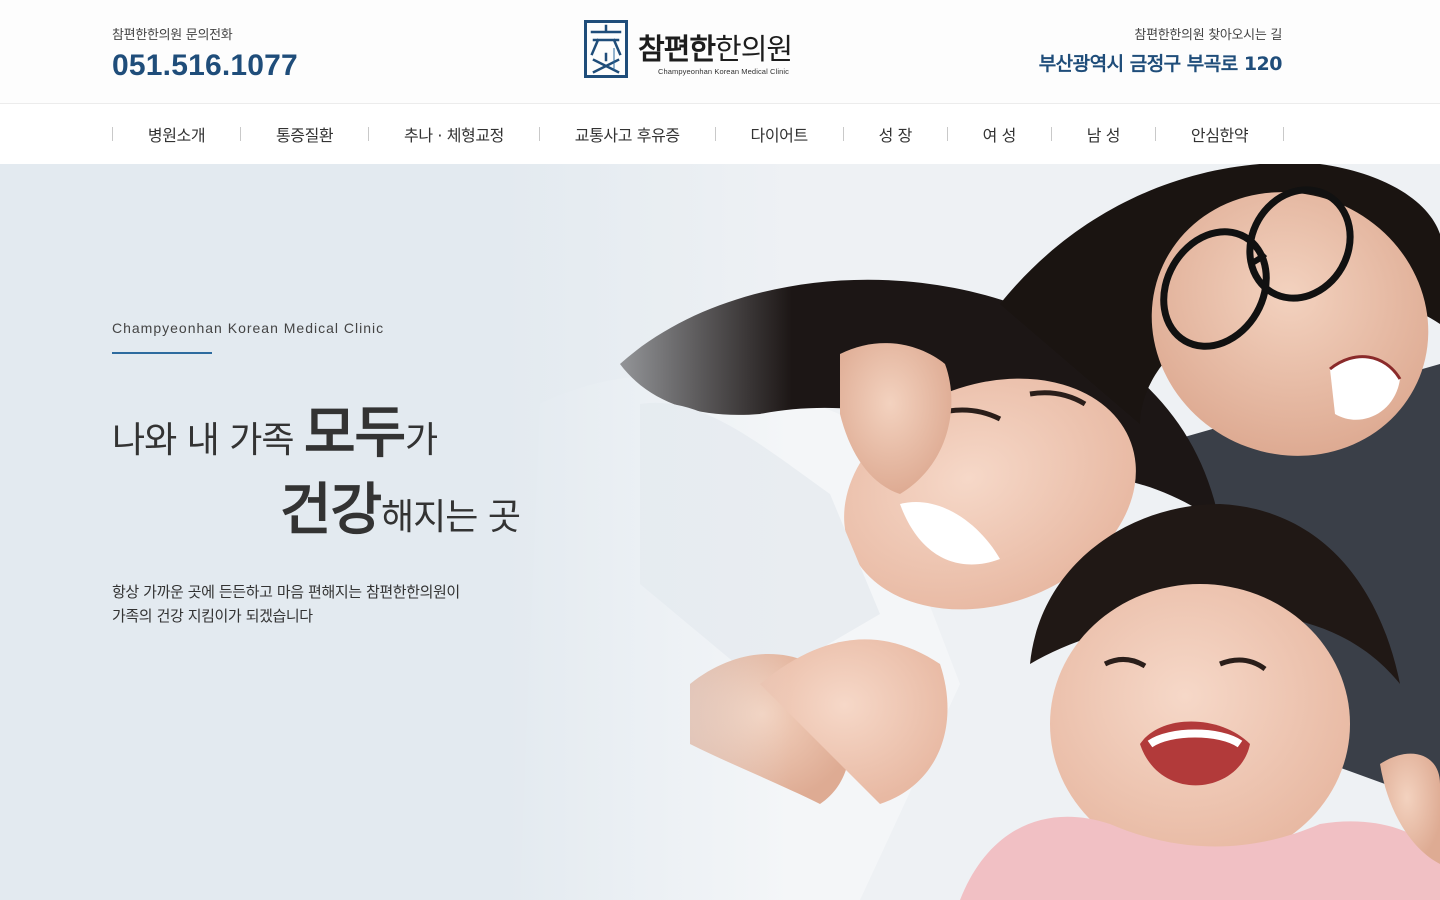  I want to click on phone-number: 051.516.1077, so click(205, 66).